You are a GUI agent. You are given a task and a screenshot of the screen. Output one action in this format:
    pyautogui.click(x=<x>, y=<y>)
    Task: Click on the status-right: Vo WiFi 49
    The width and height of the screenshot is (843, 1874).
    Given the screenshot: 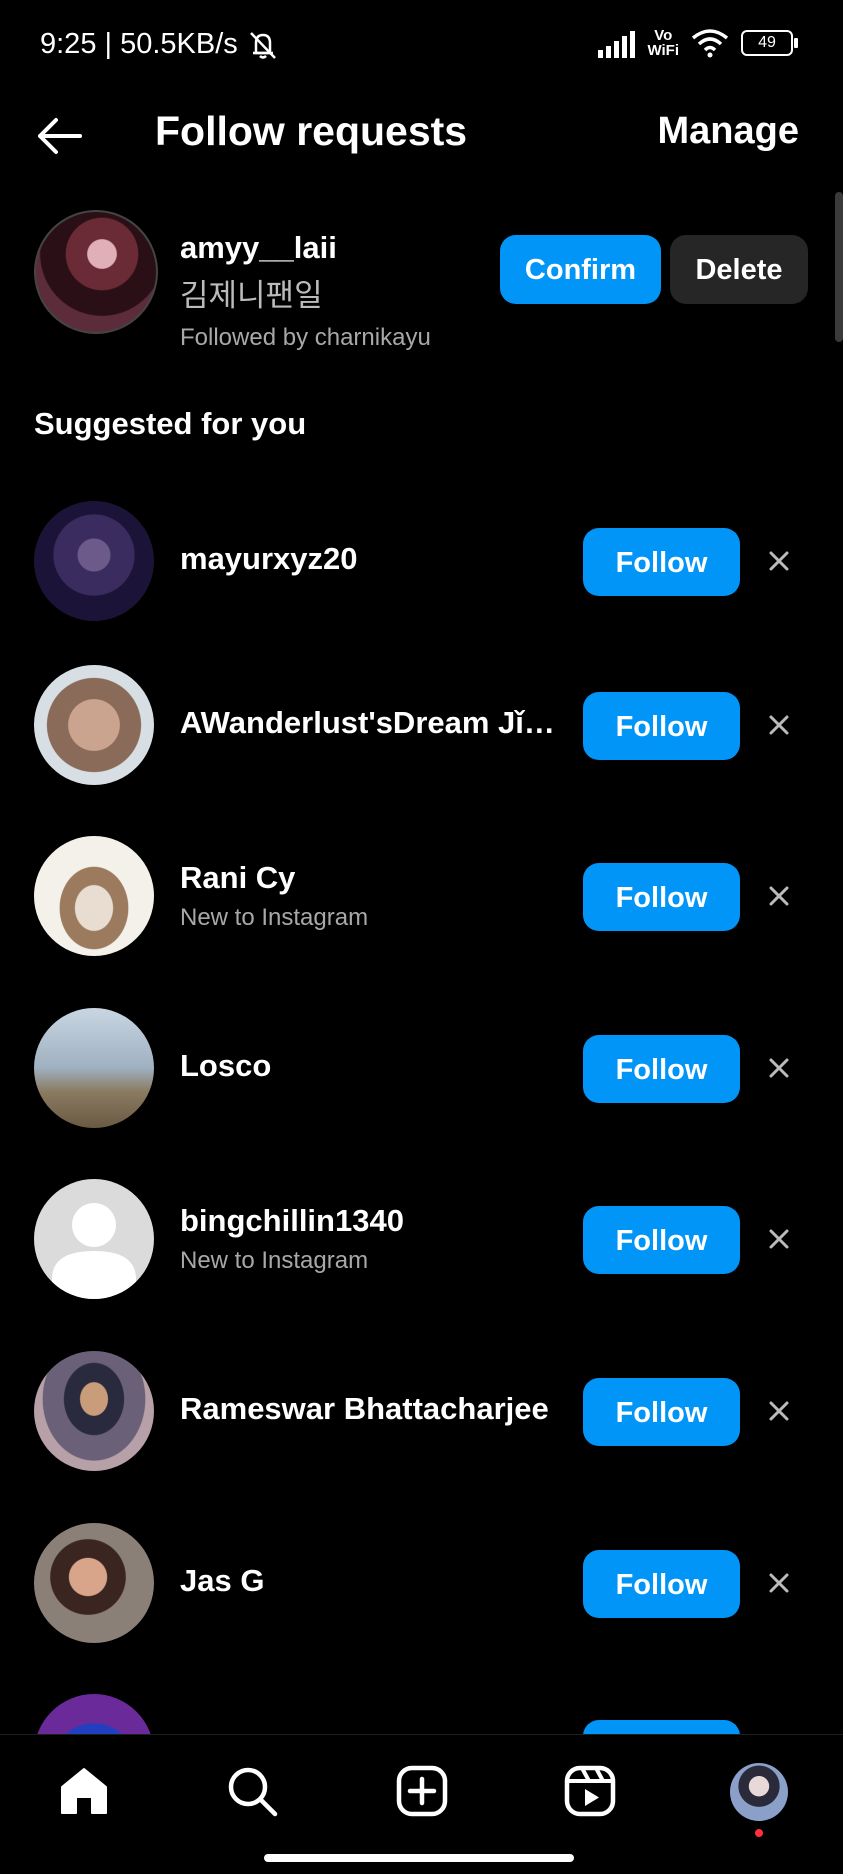 What is the action you would take?
    pyautogui.click(x=698, y=43)
    